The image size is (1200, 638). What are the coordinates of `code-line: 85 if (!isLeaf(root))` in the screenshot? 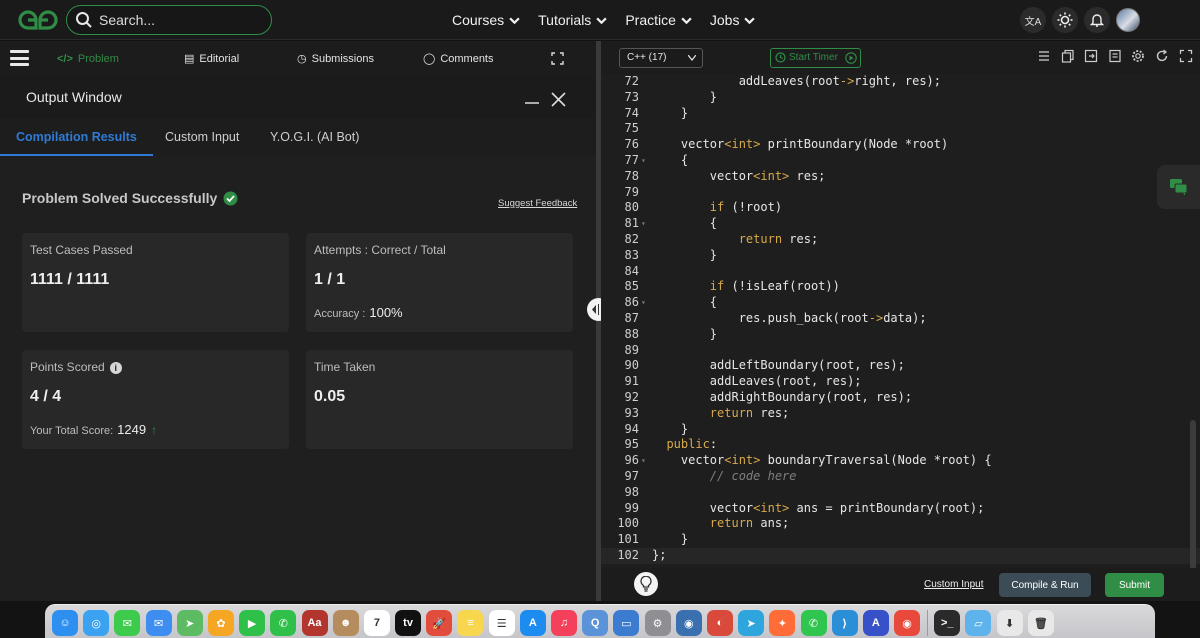 It's located at (900, 287).